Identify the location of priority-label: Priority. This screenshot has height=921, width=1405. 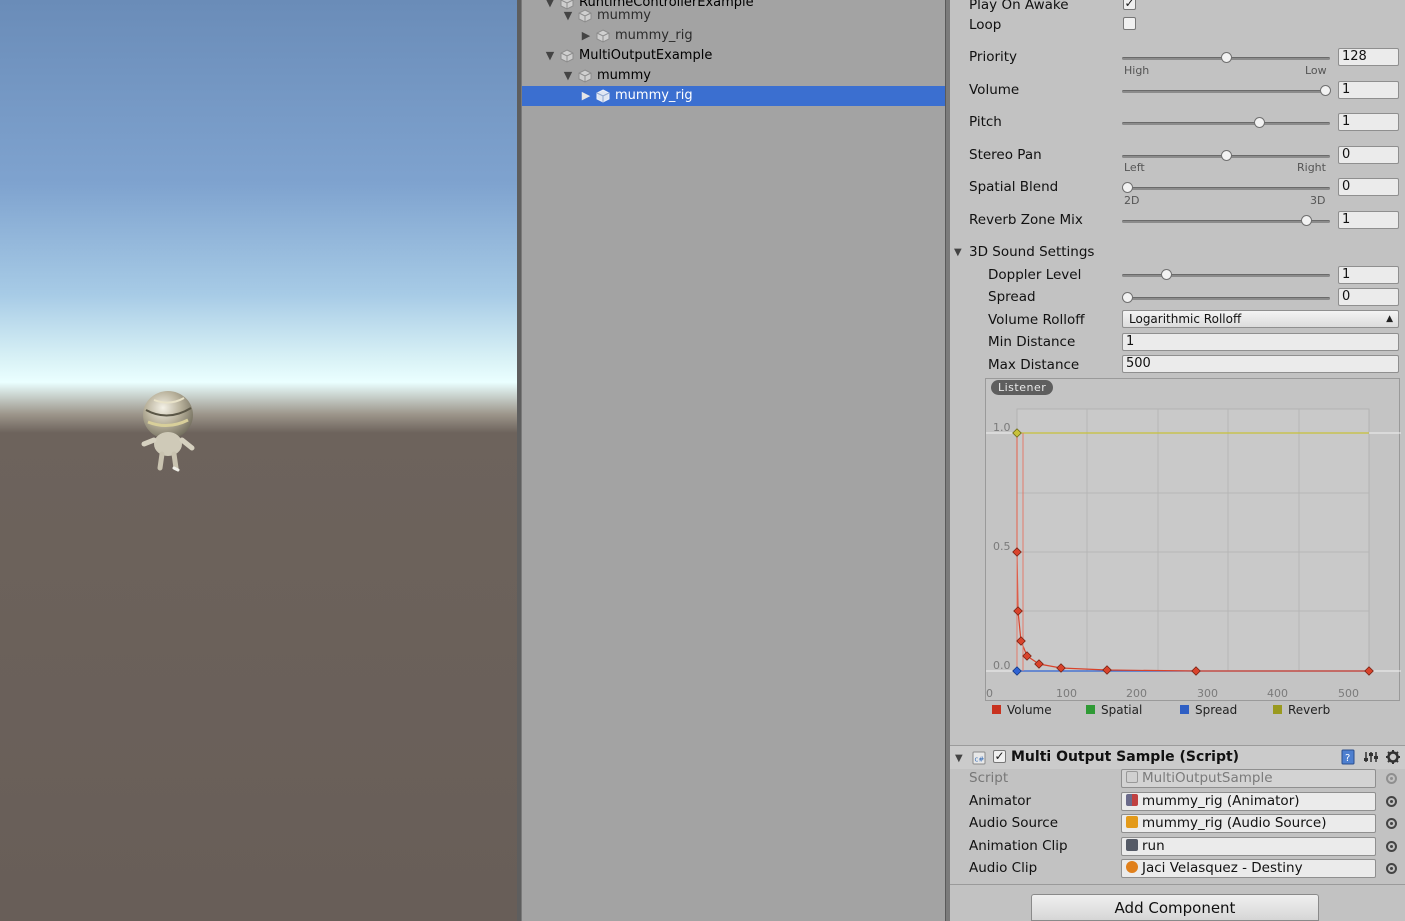
(993, 57).